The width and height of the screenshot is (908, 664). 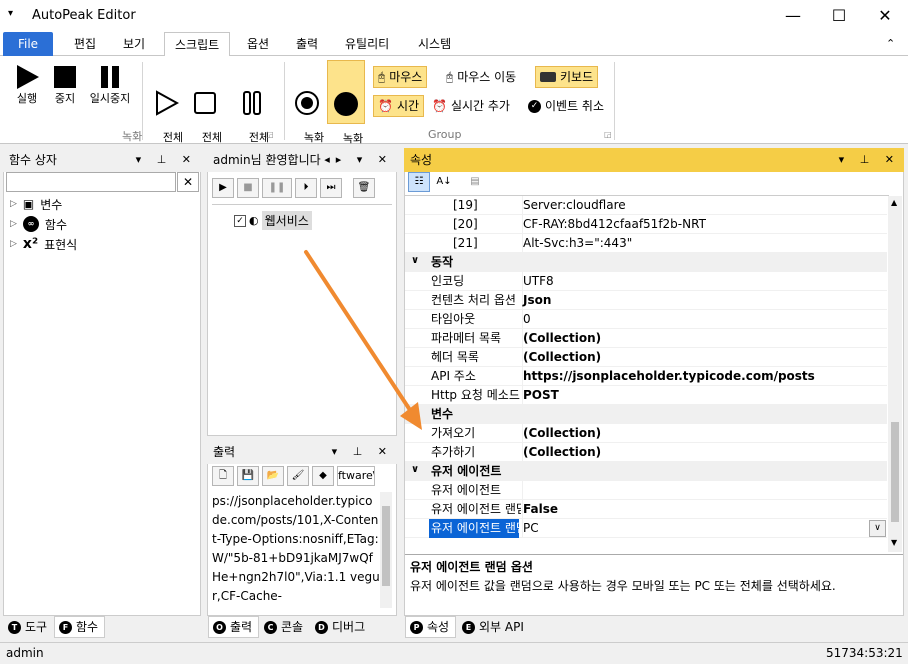 What do you see at coordinates (134, 44) in the screenshot?
I see `tab-view: 보기` at bounding box center [134, 44].